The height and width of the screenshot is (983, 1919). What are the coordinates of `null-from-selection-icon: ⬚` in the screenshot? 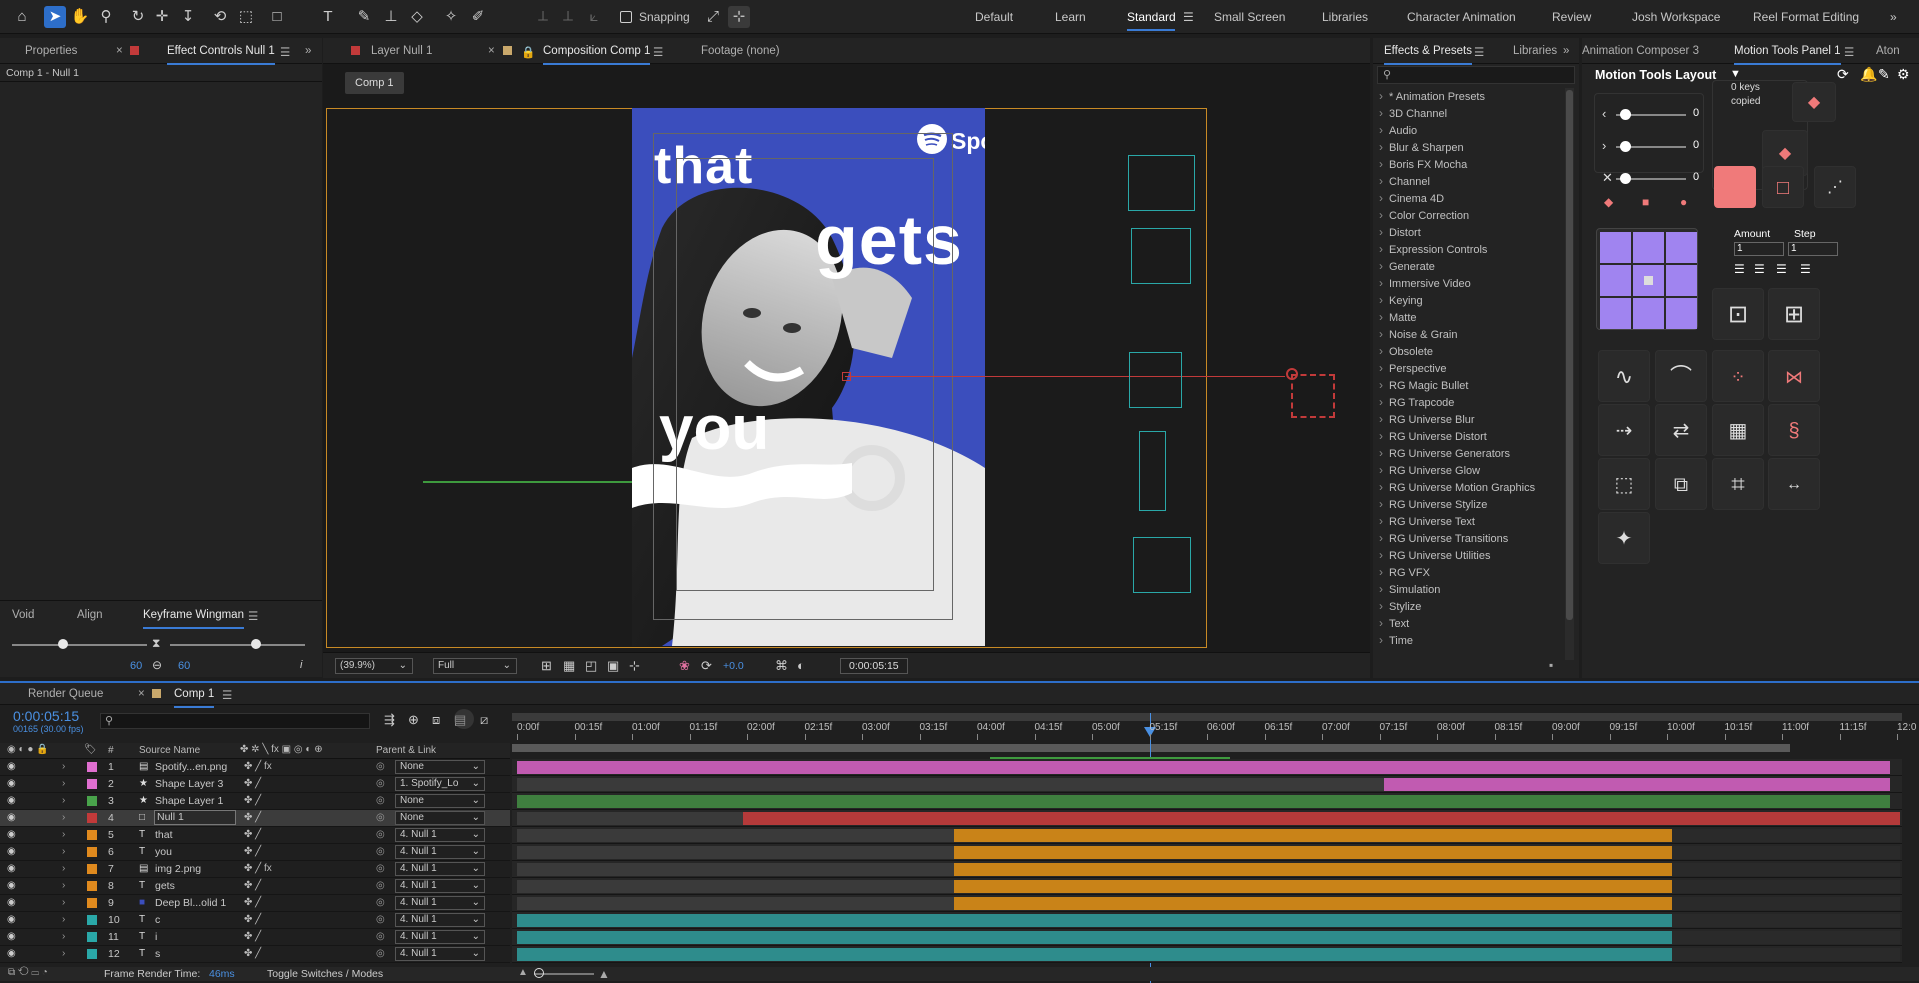 It's located at (1624, 484).